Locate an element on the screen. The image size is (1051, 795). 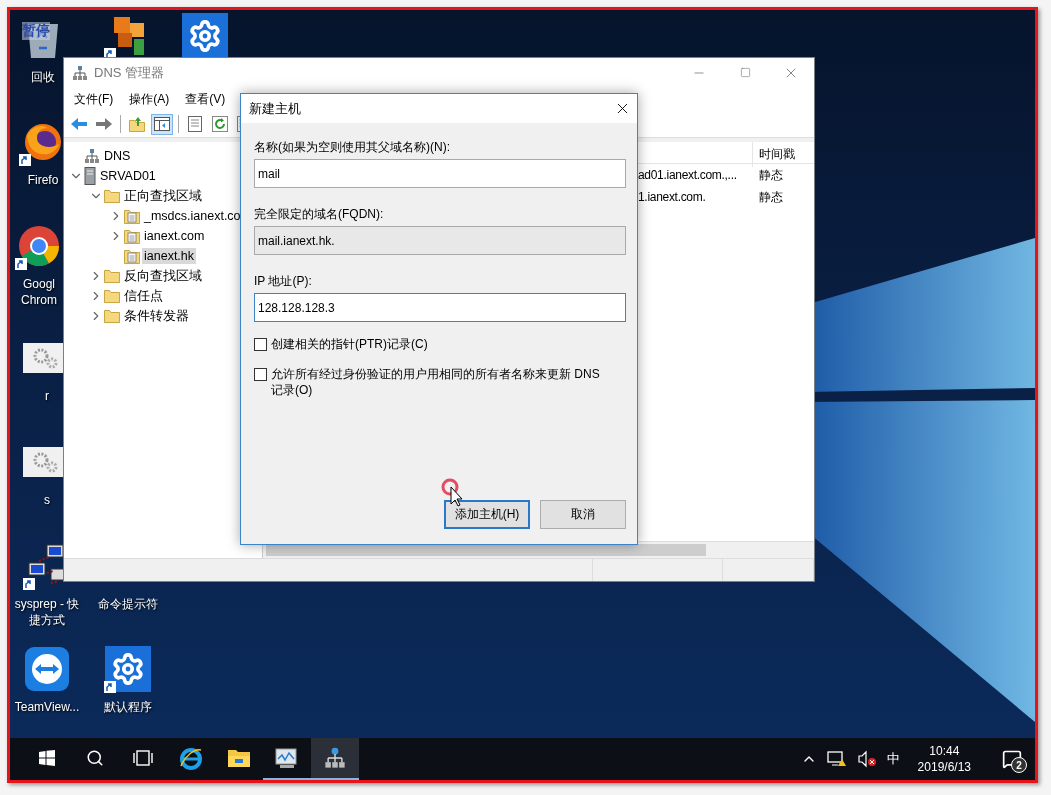
desktop-icon-label: 回收 is located at coordinates (43, 77).